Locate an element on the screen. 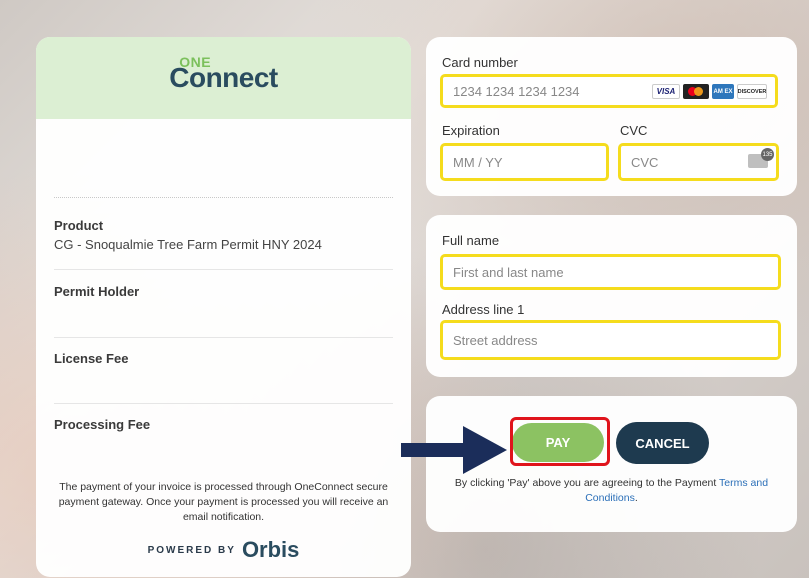  full-name-field: First and last name is located at coordinates (610, 272).